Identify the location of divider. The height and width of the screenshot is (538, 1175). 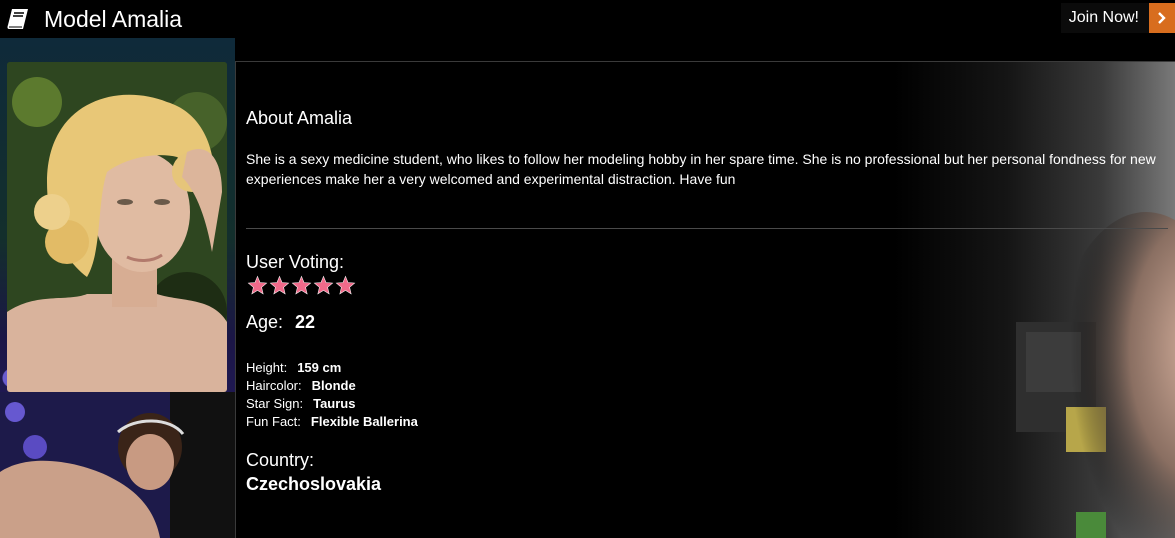
(707, 228).